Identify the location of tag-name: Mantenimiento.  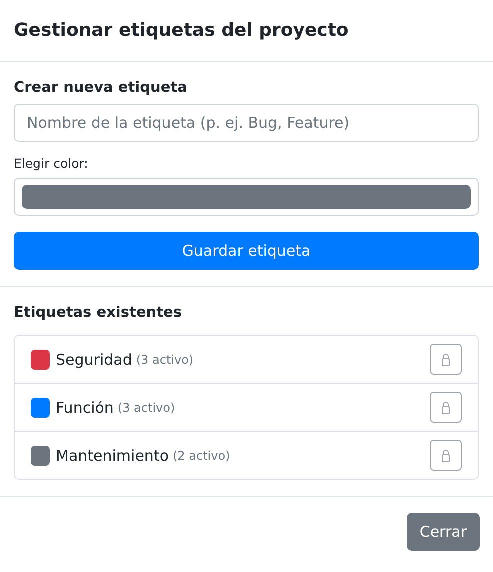
(112, 455).